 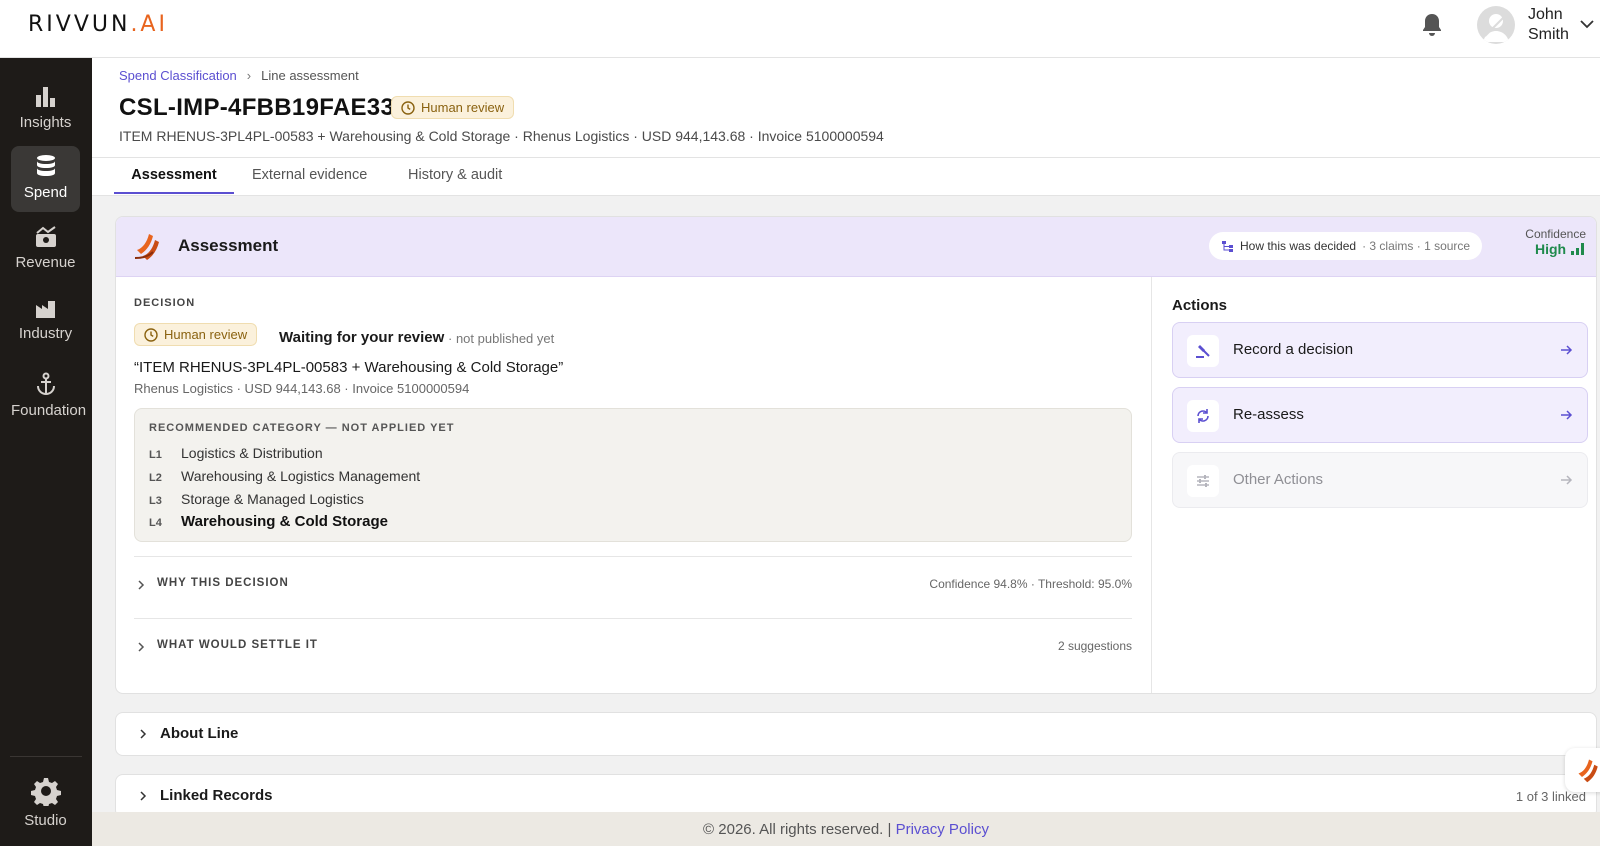 I want to click on how-decided-meta: · 3 claims · 1 source, so click(x=1416, y=246).